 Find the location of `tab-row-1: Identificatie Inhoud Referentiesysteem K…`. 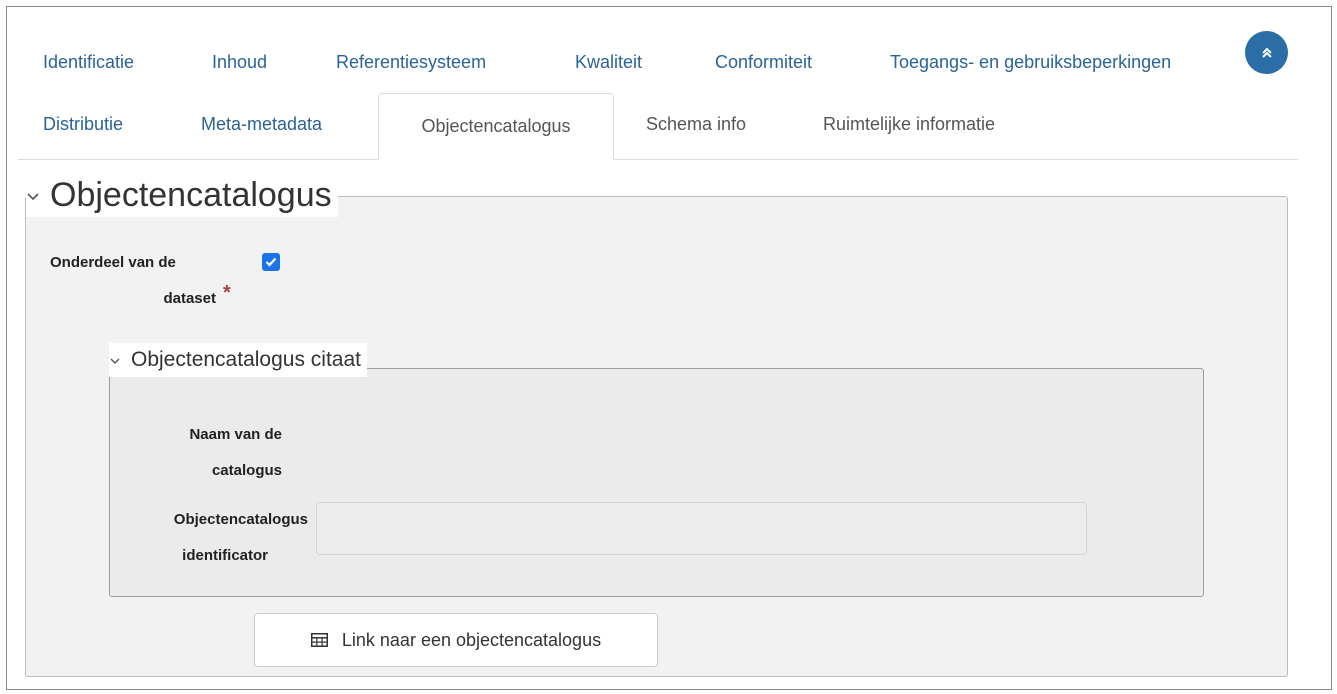

tab-row-1: Identificatie Inhoud Referentiesysteem K… is located at coordinates (658, 62).